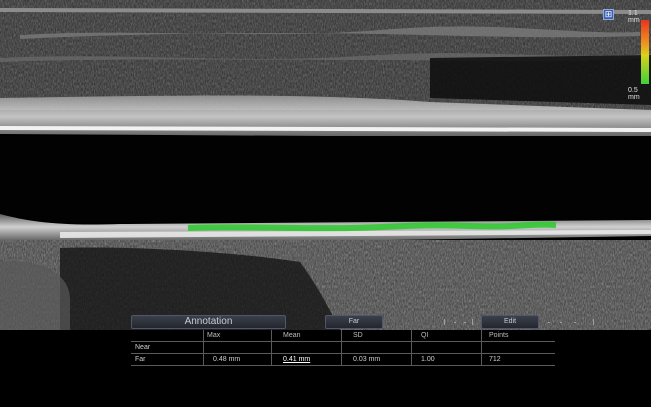 Image resolution: width=651 pixels, height=407 pixels. I want to click on col-header-qi: QI, so click(425, 335).